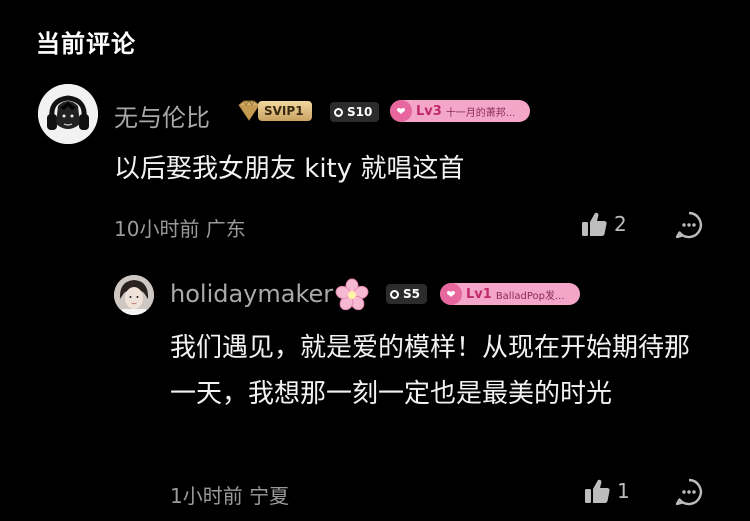 The image size is (750, 521). What do you see at coordinates (430, 371) in the screenshot?
I see `reply-text: 我们遇见，就是爱的模样！从现在开始期待那一天，我想那一刻一定也是最美的时光` at bounding box center [430, 371].